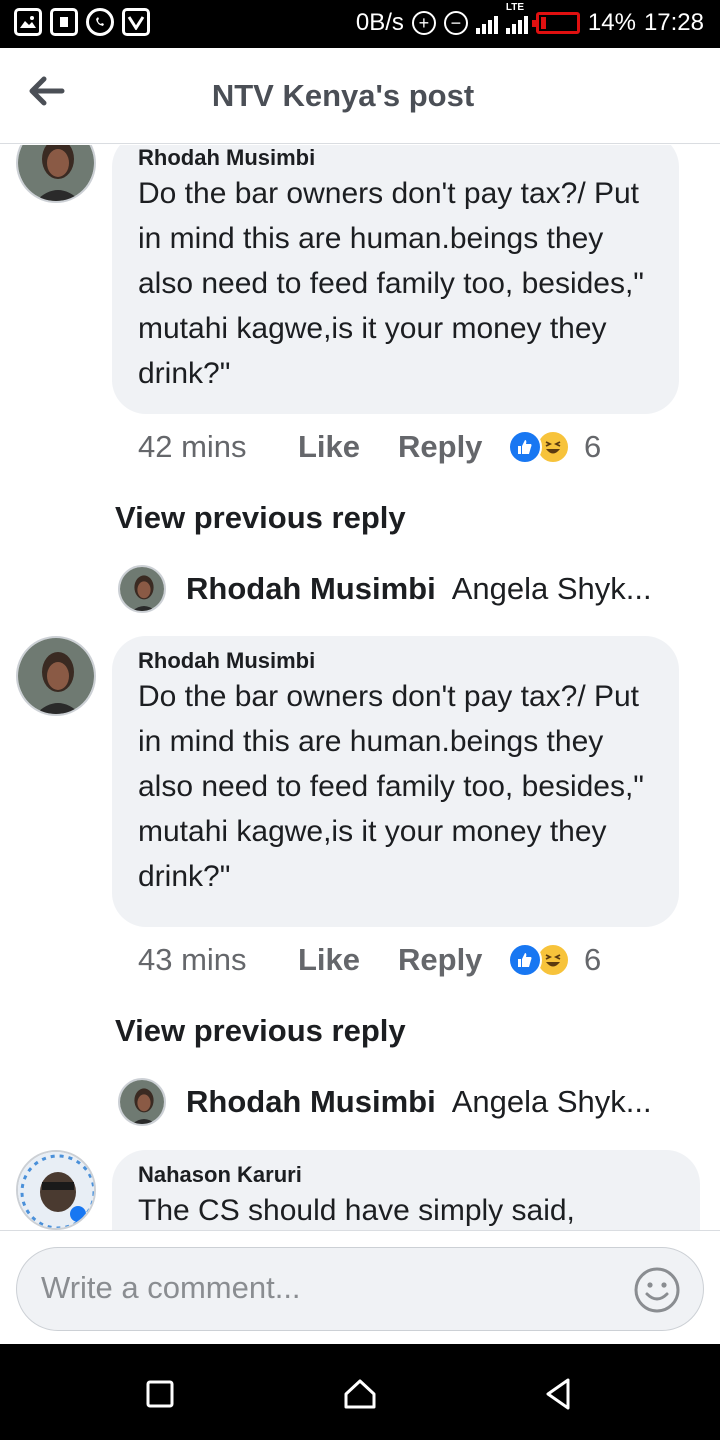  Describe the element at coordinates (82, 22) in the screenshot. I see `notification-icons` at that location.